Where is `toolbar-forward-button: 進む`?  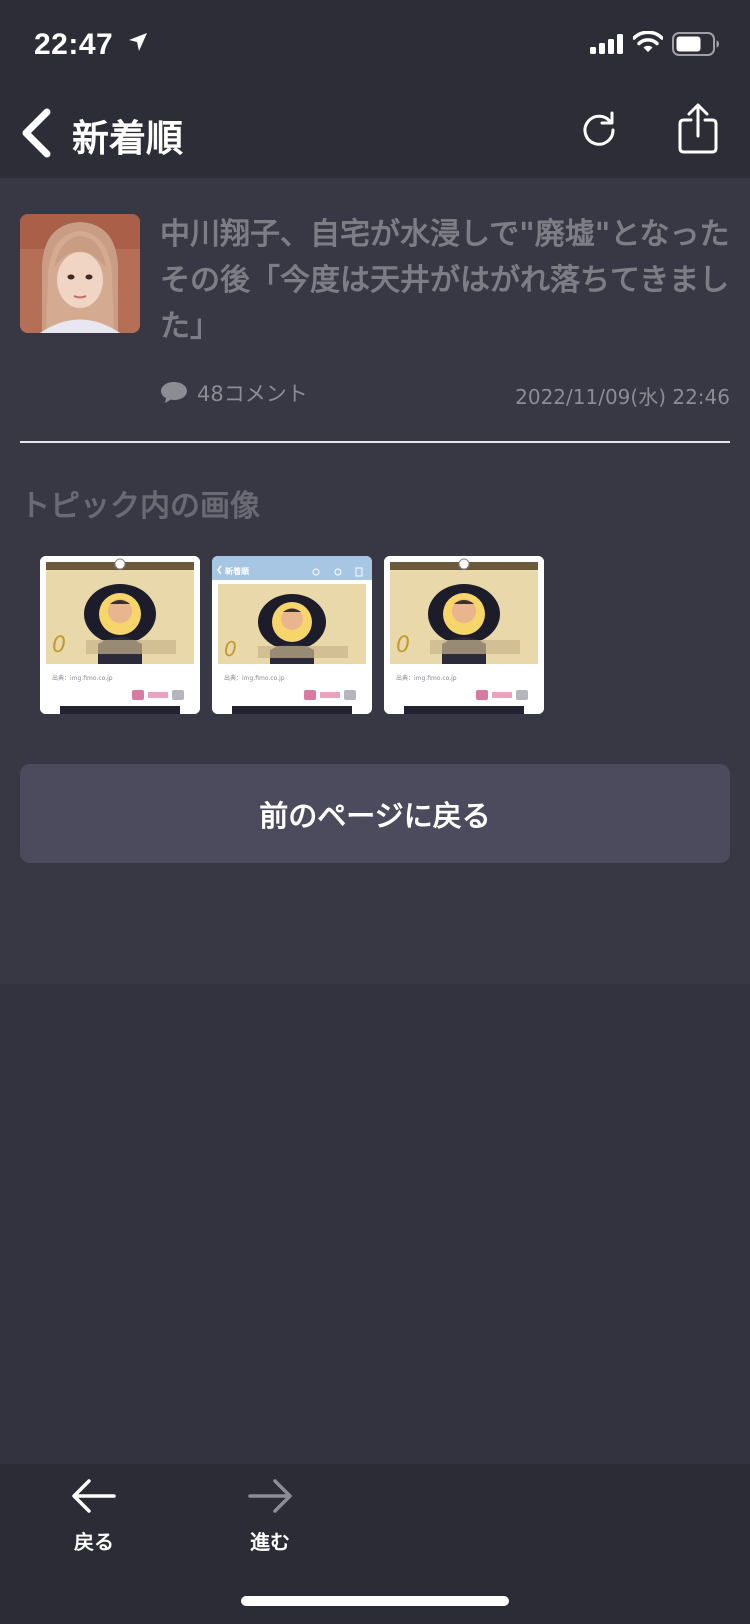
toolbar-forward-button: 進む is located at coordinates (270, 1519).